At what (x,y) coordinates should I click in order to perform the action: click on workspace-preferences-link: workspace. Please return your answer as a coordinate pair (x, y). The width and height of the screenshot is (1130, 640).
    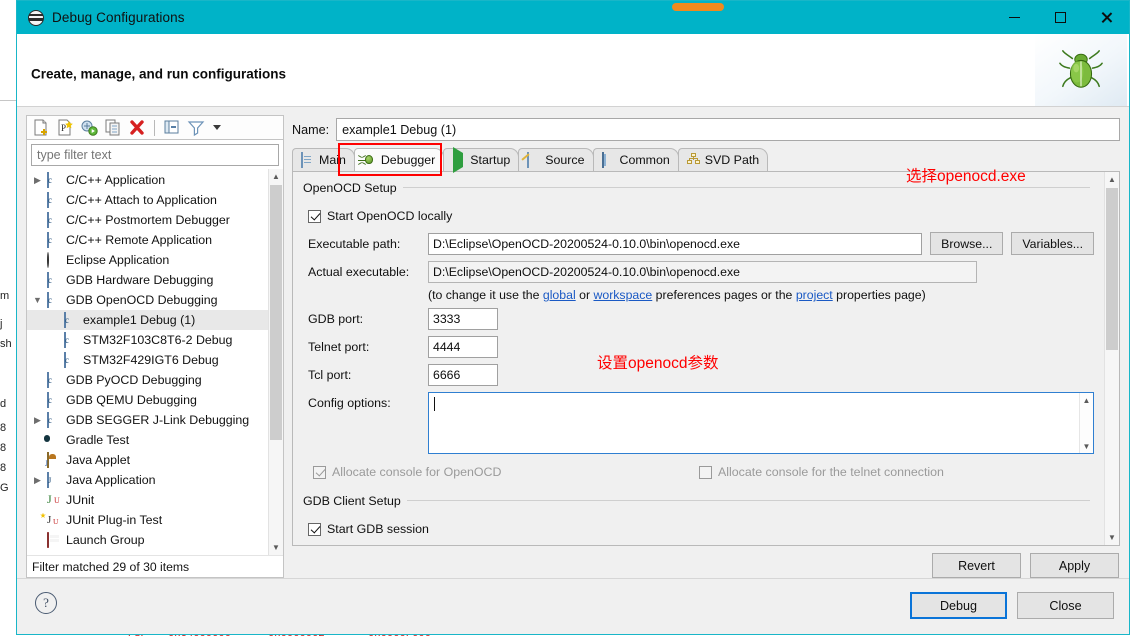
    Looking at the image, I should click on (622, 295).